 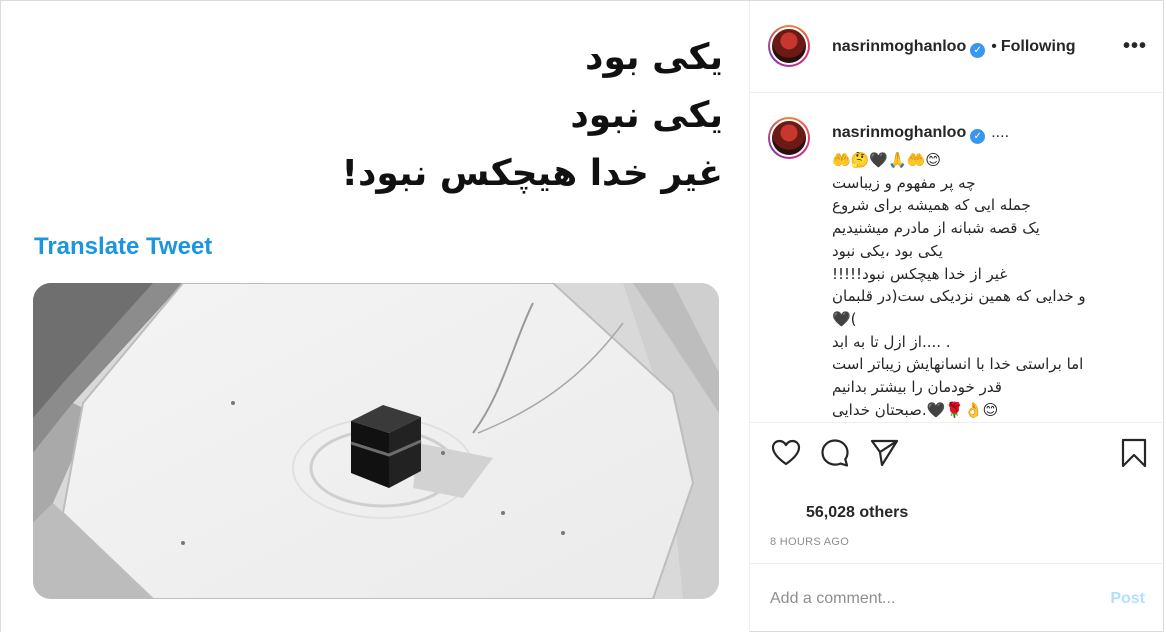 I want to click on post-timestamp: 8 HOURS AGO, so click(x=809, y=542).